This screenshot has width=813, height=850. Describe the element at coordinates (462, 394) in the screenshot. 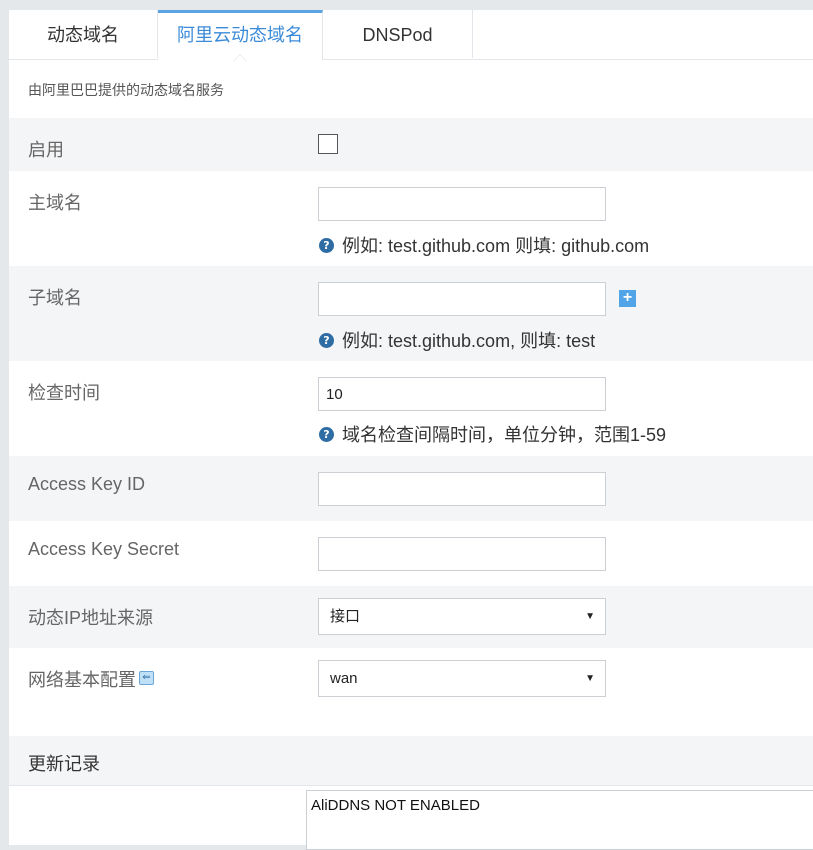

I see `check-time-input` at that location.